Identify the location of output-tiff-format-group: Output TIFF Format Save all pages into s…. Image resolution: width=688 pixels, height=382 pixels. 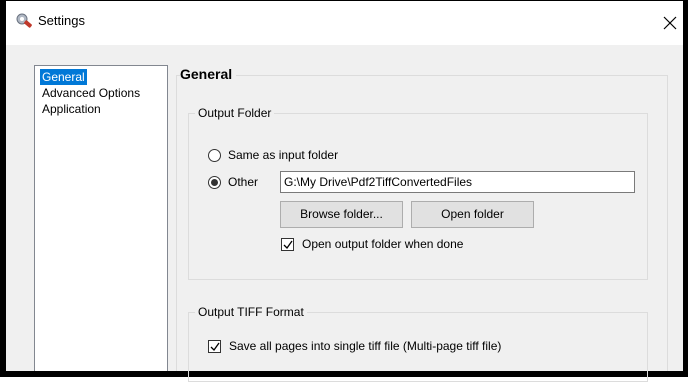
(418, 343).